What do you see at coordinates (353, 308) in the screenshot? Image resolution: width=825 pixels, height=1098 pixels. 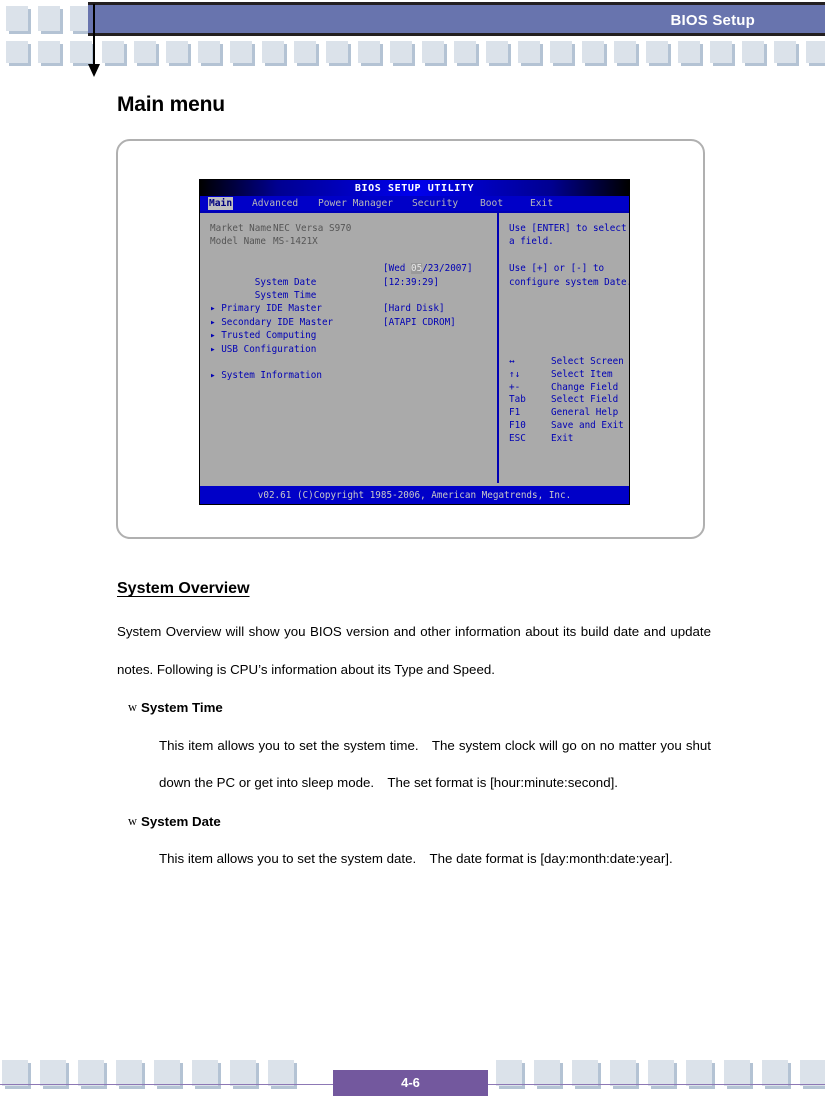 I see `bios-menu-item: ▸ Primary IDE Master [Hard Disk]` at bounding box center [353, 308].